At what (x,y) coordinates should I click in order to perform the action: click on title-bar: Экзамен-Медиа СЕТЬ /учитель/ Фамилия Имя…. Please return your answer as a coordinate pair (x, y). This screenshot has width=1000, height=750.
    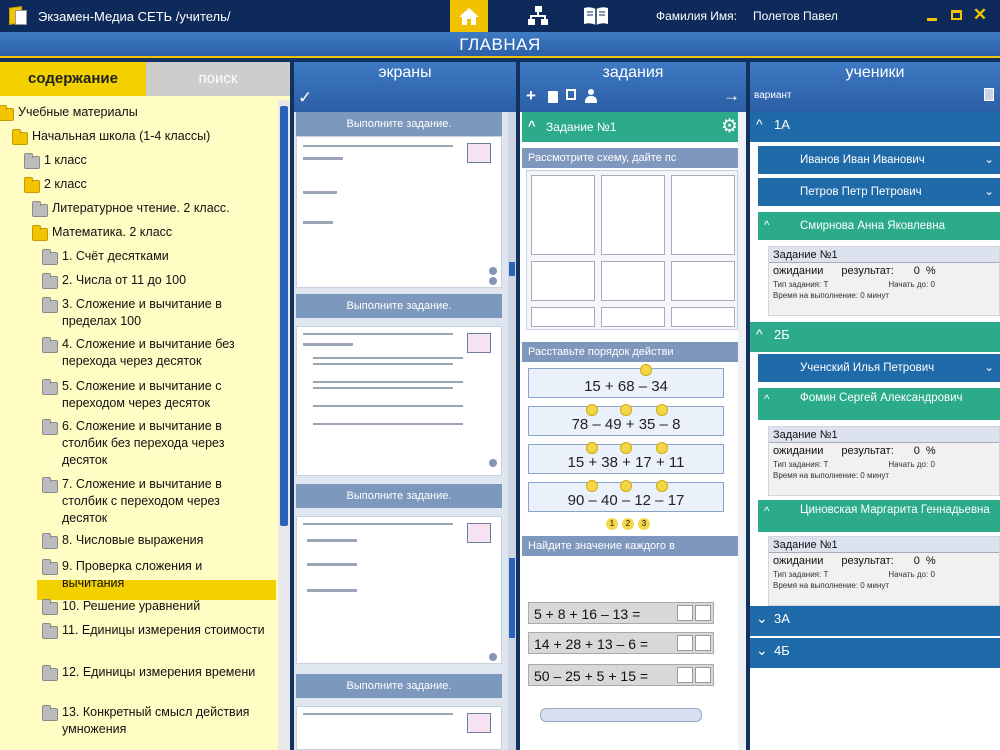
    Looking at the image, I should click on (500, 16).